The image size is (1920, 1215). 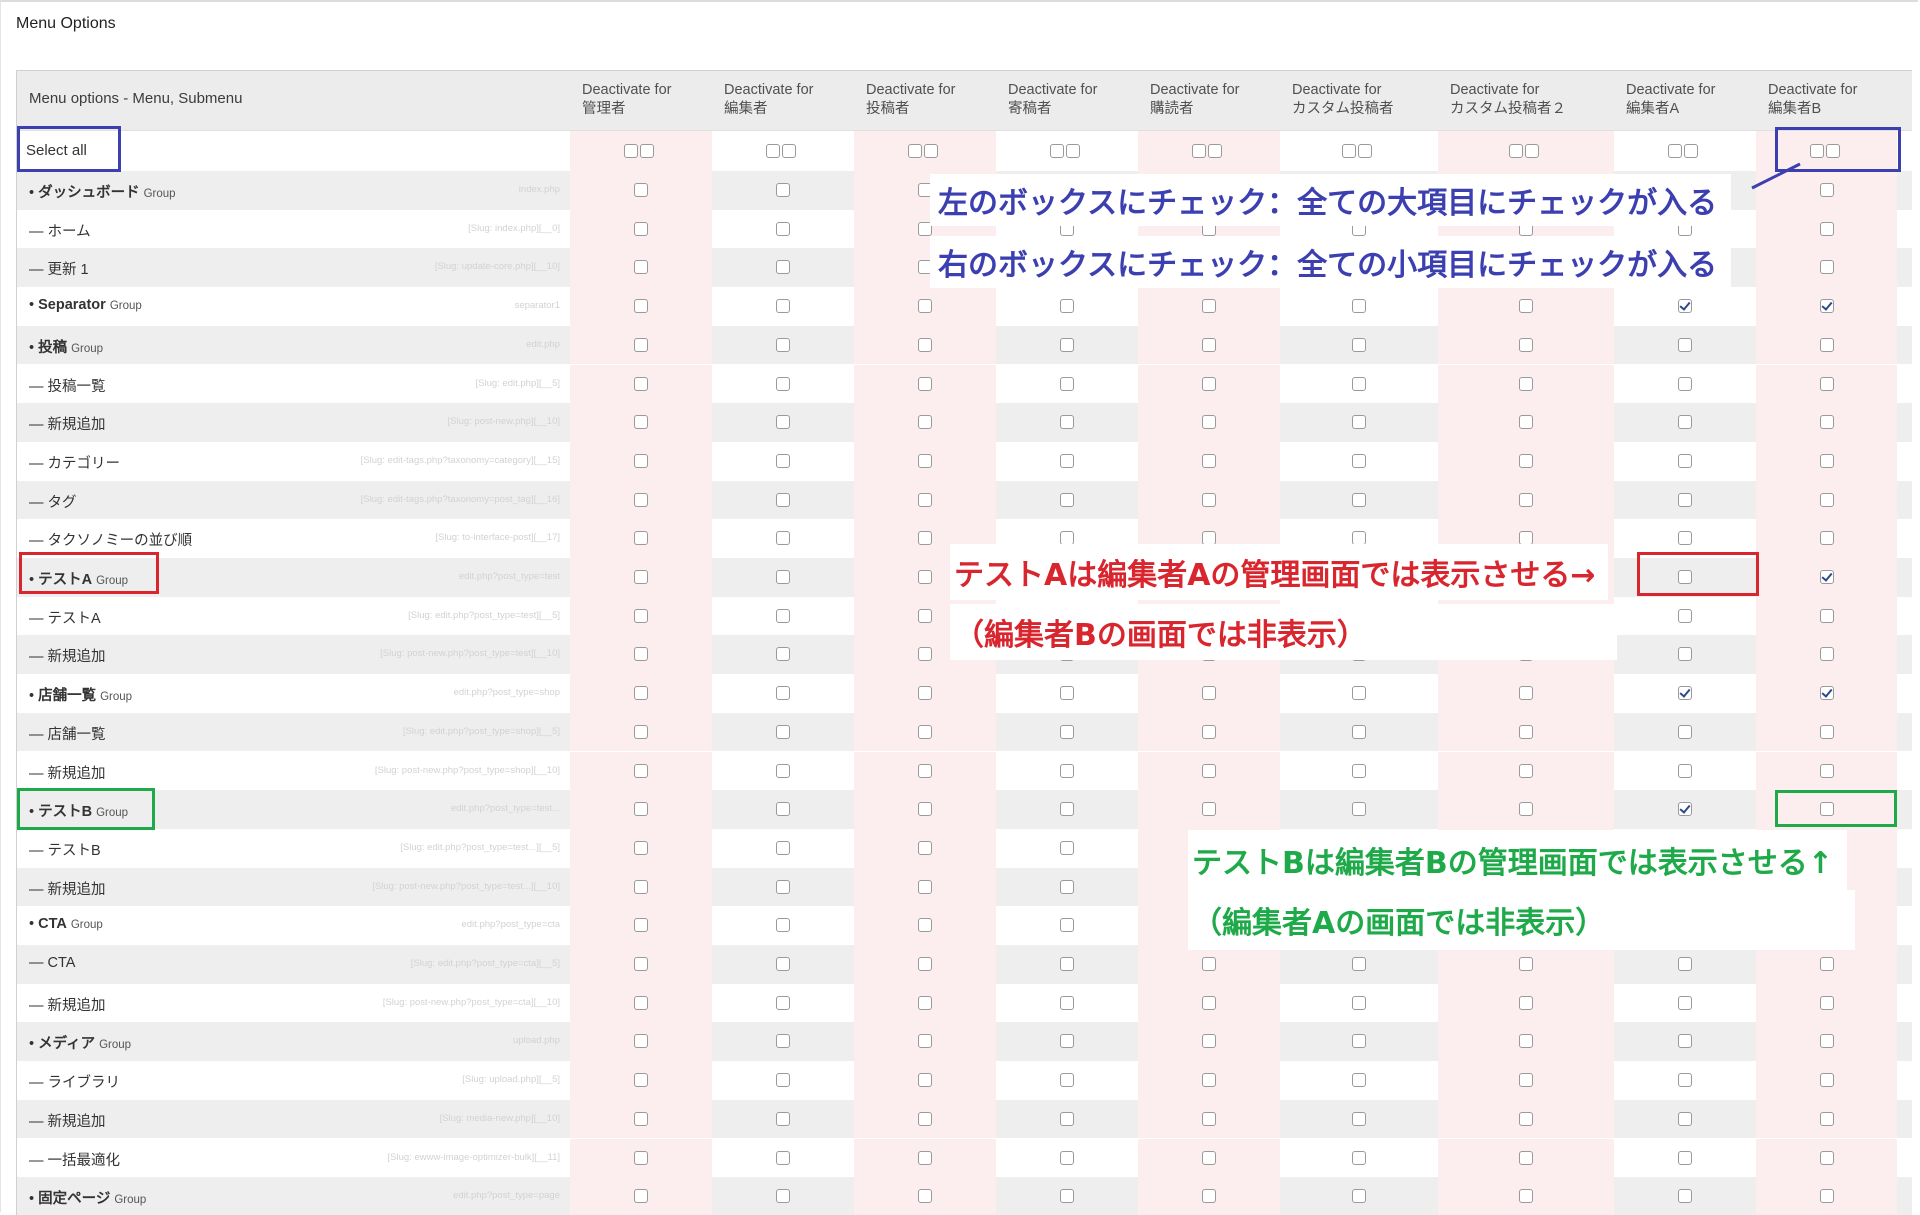 What do you see at coordinates (1279, 572) in the screenshot?
I see `red-annotation-line1: テストAは編集者Aの管理画面では表示させる→` at bounding box center [1279, 572].